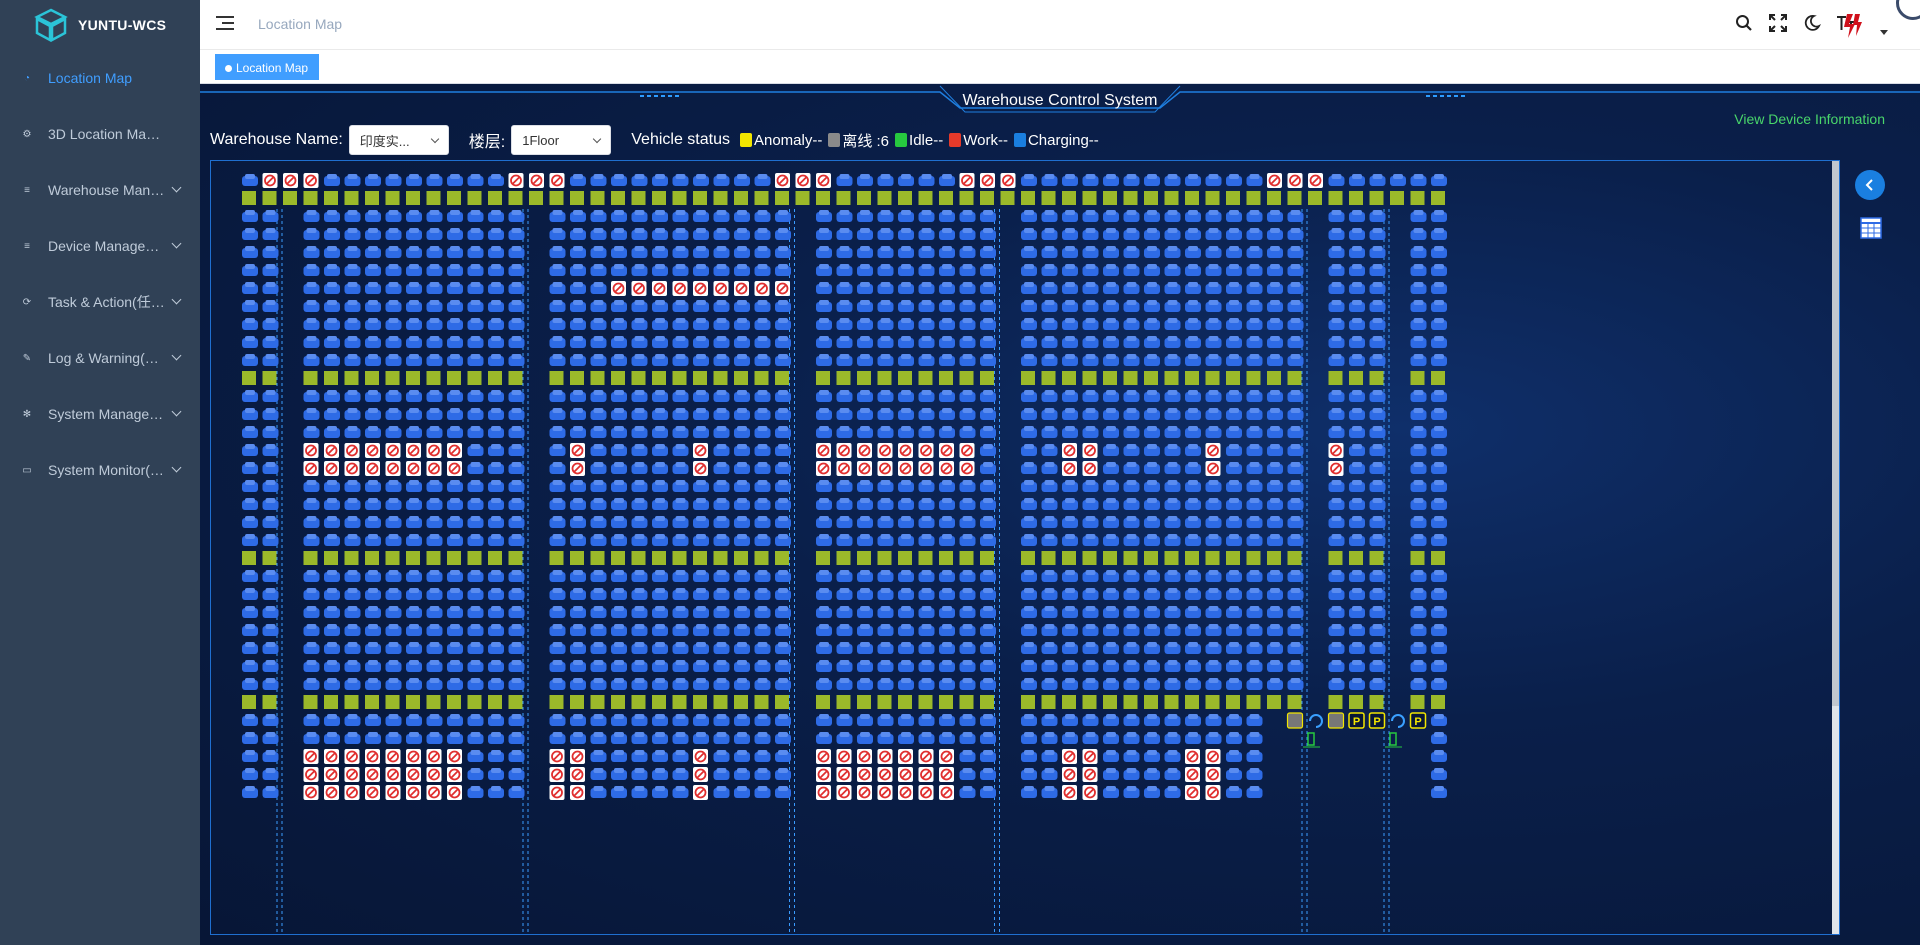 This screenshot has width=1920, height=945. Describe the element at coordinates (100, 358) in the screenshot. I see `sidebar-item-5: ✎ Log & Warning(日志)` at that location.